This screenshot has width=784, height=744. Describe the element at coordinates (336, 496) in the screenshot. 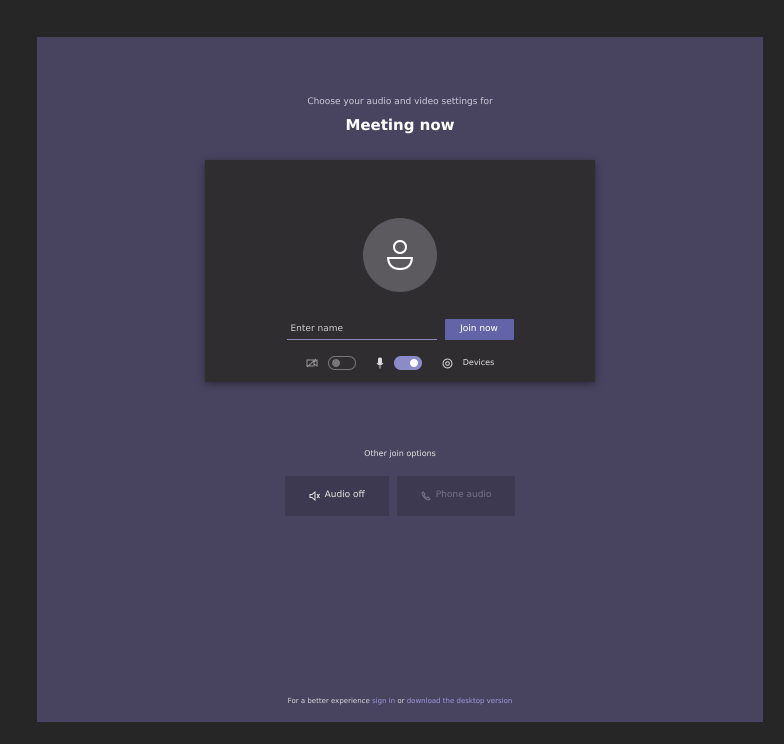

I see `audio-off-button: Audio off` at that location.